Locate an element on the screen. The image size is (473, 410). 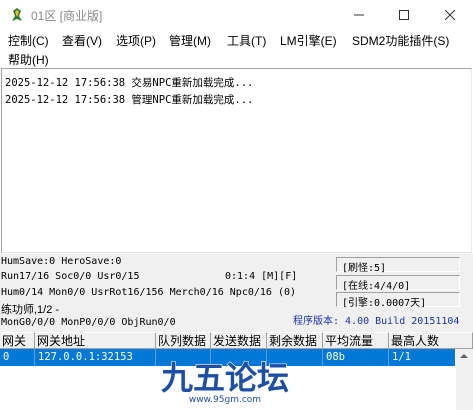
table-row: 0 127.0.0.1:32153 08b 1/1 is located at coordinates (227, 357).